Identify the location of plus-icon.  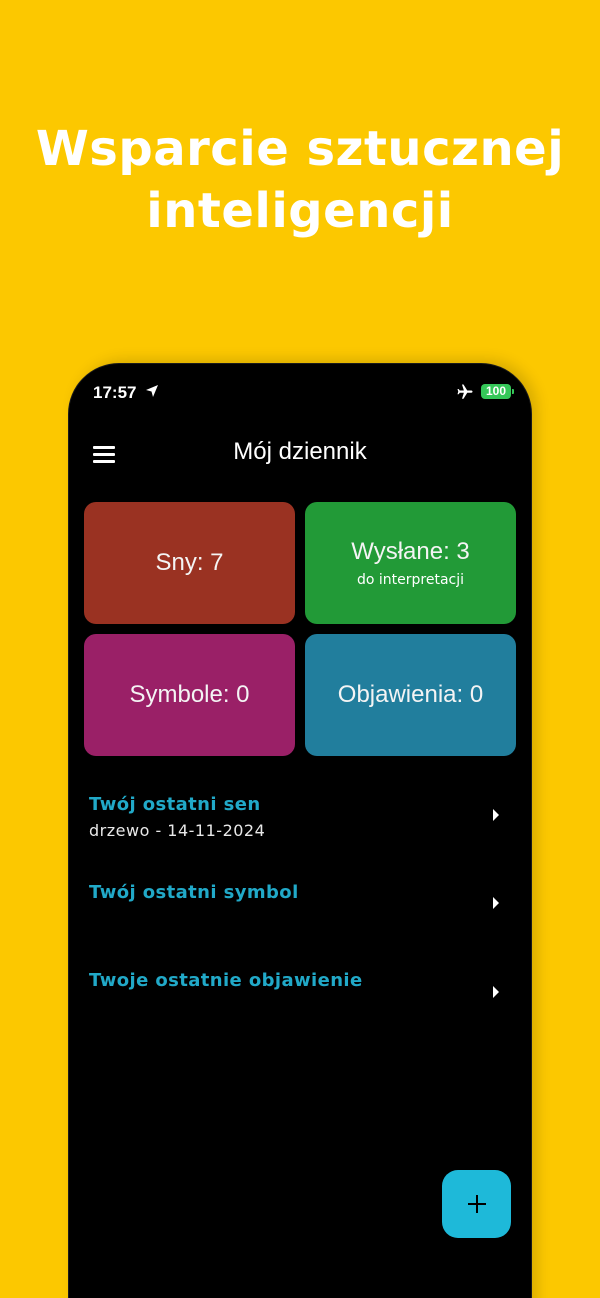
(476, 1204).